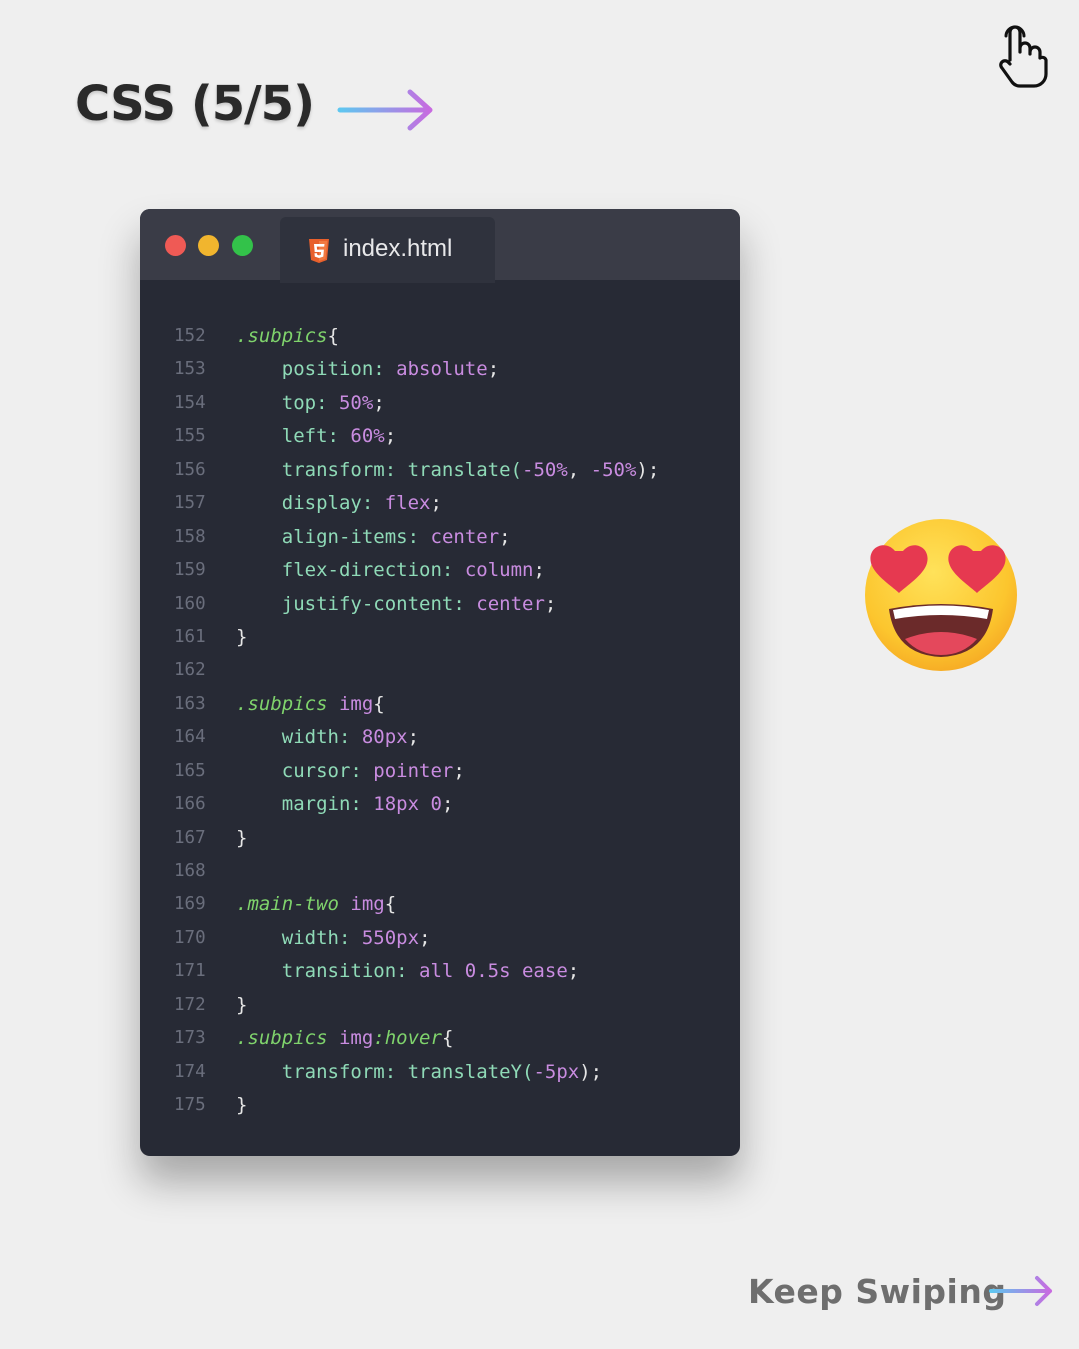 Image resolution: width=1079 pixels, height=1349 pixels. I want to click on code-token: -5px, so click(556, 1071).